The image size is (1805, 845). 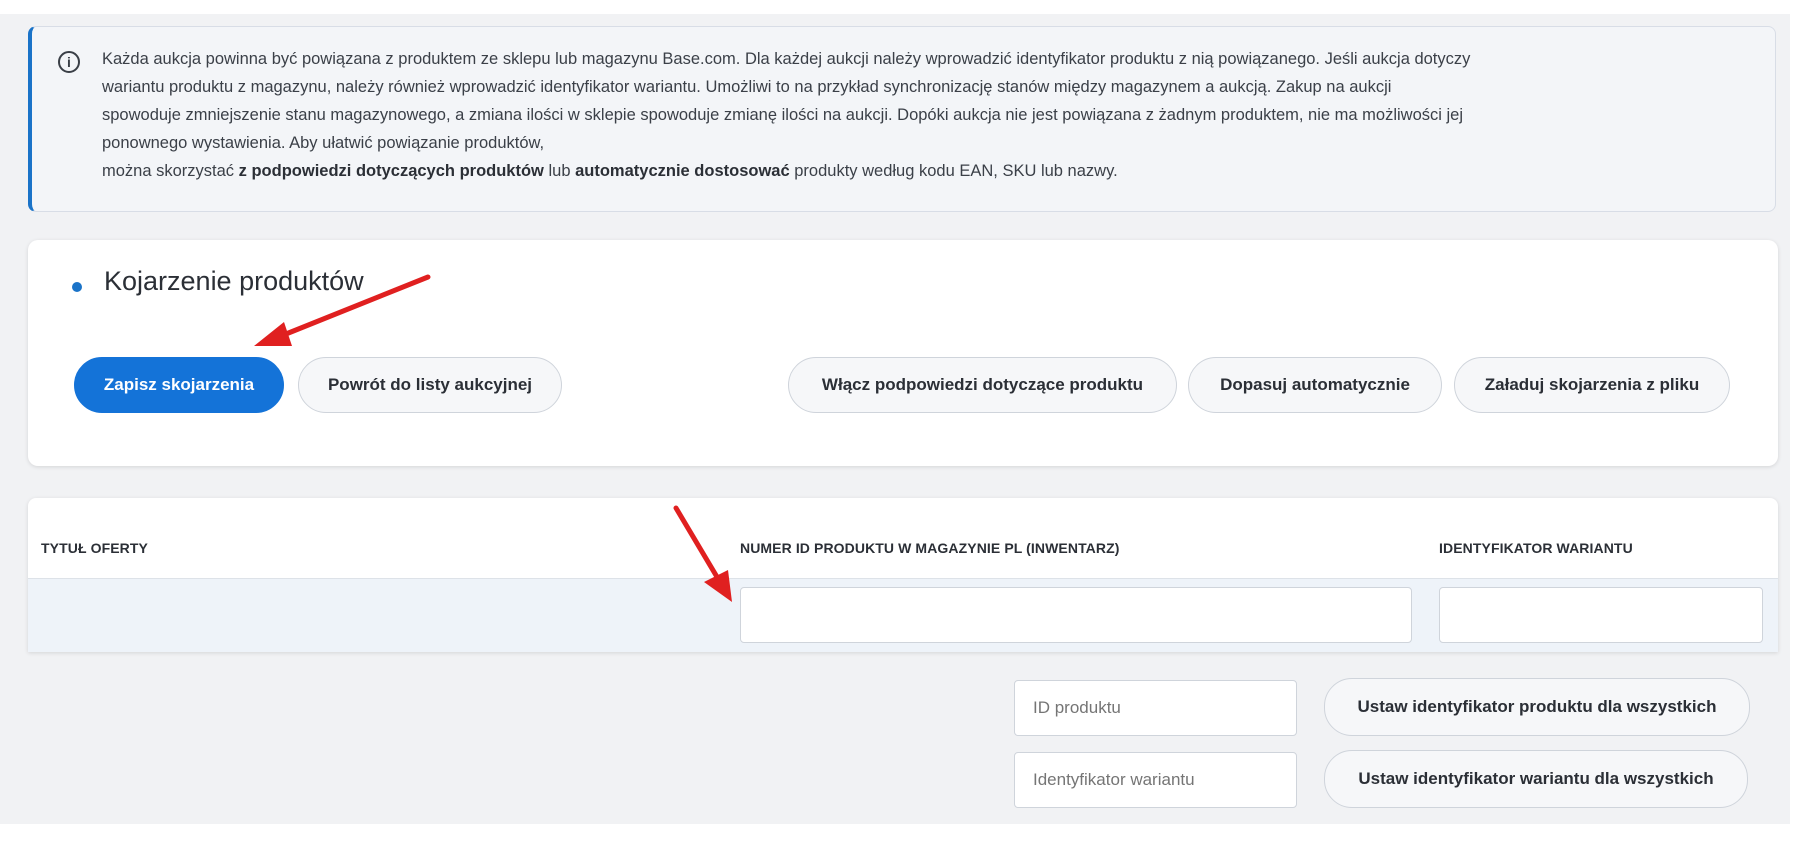 What do you see at coordinates (69, 62) in the screenshot?
I see `info-circle-icon: i` at bounding box center [69, 62].